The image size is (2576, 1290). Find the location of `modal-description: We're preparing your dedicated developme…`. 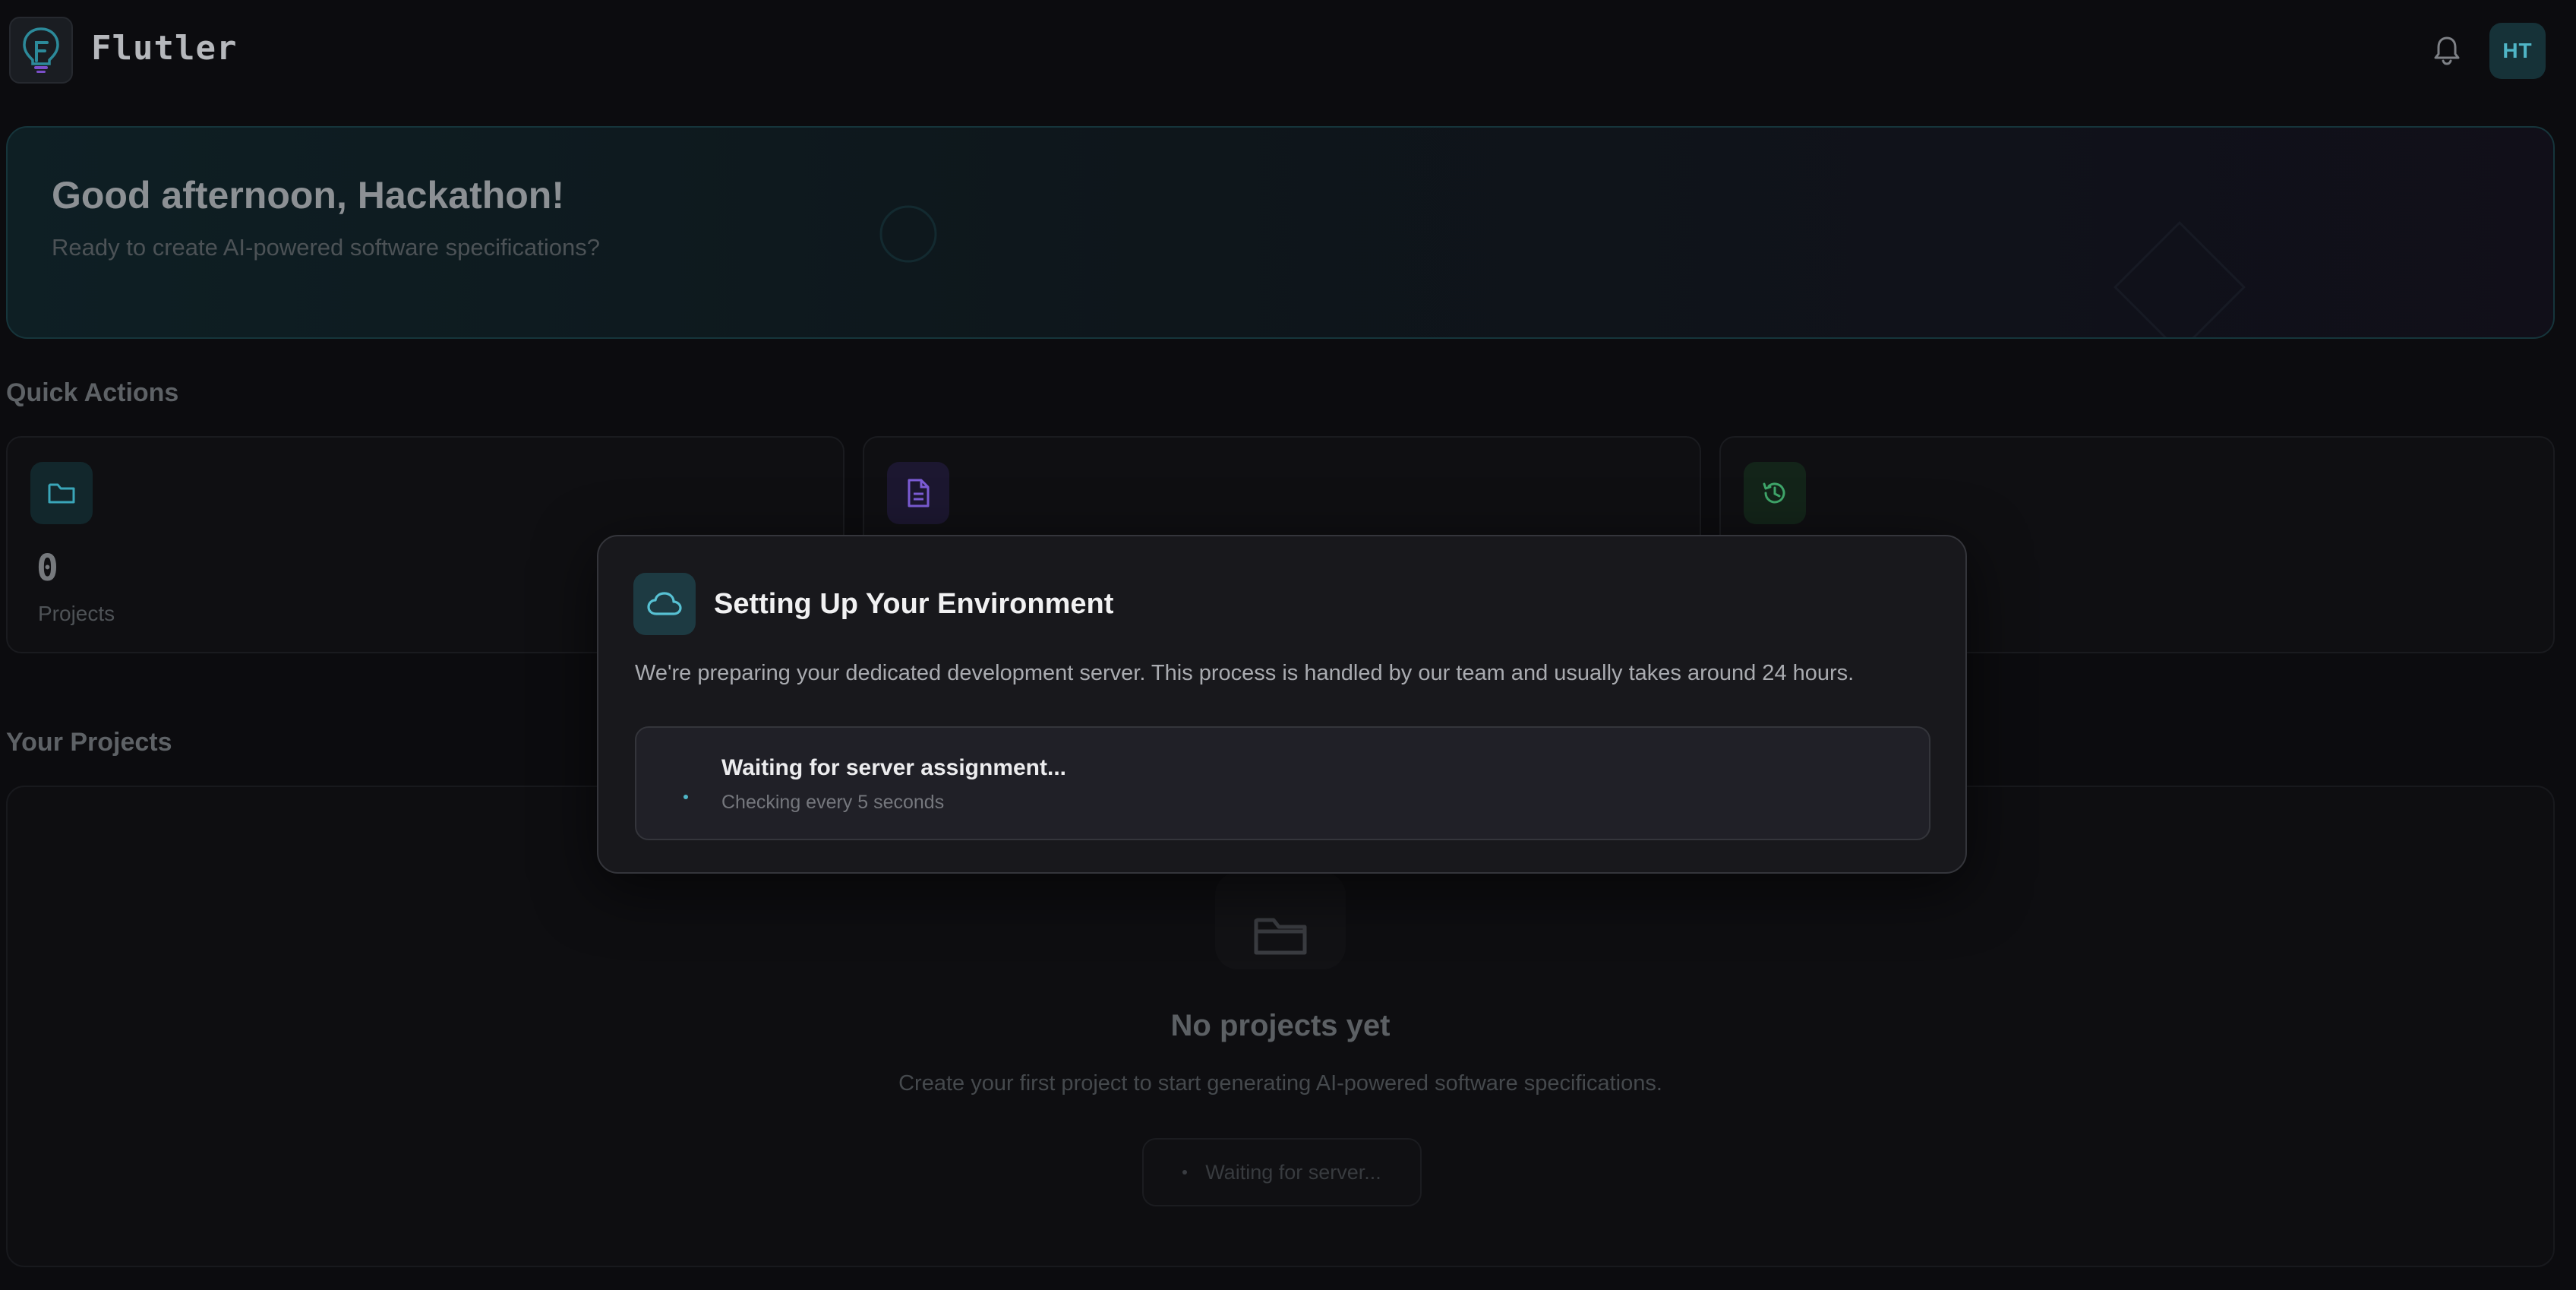

modal-description: We're preparing your dedicated developme… is located at coordinates (1245, 673).